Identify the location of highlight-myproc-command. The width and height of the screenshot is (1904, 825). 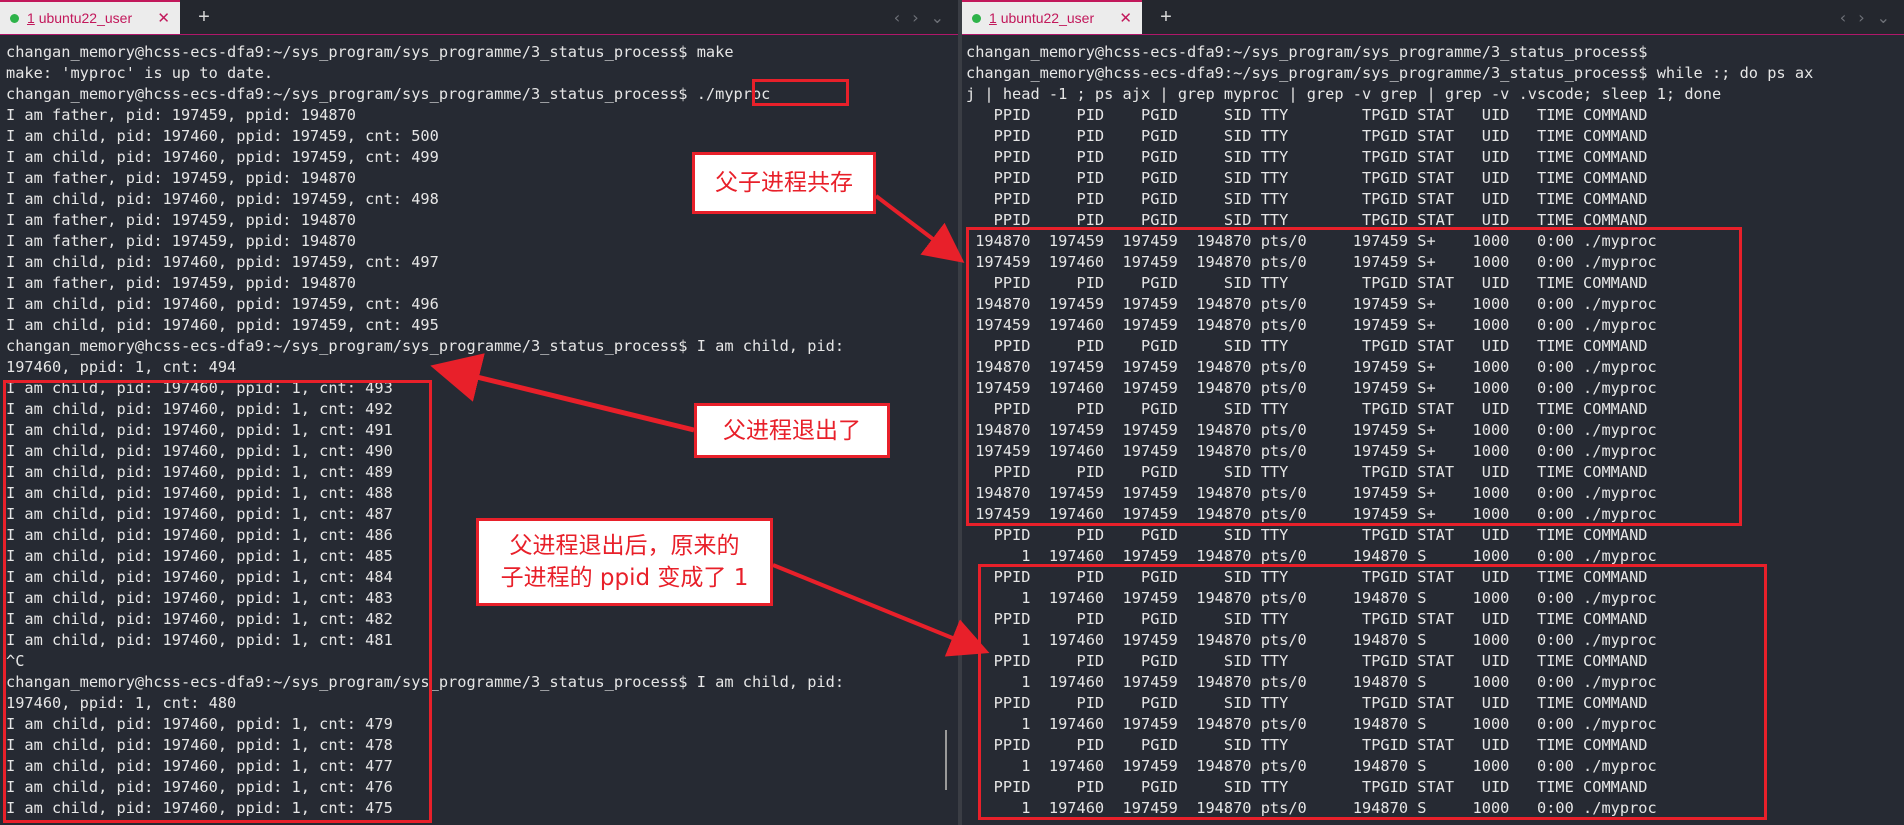
(800, 92).